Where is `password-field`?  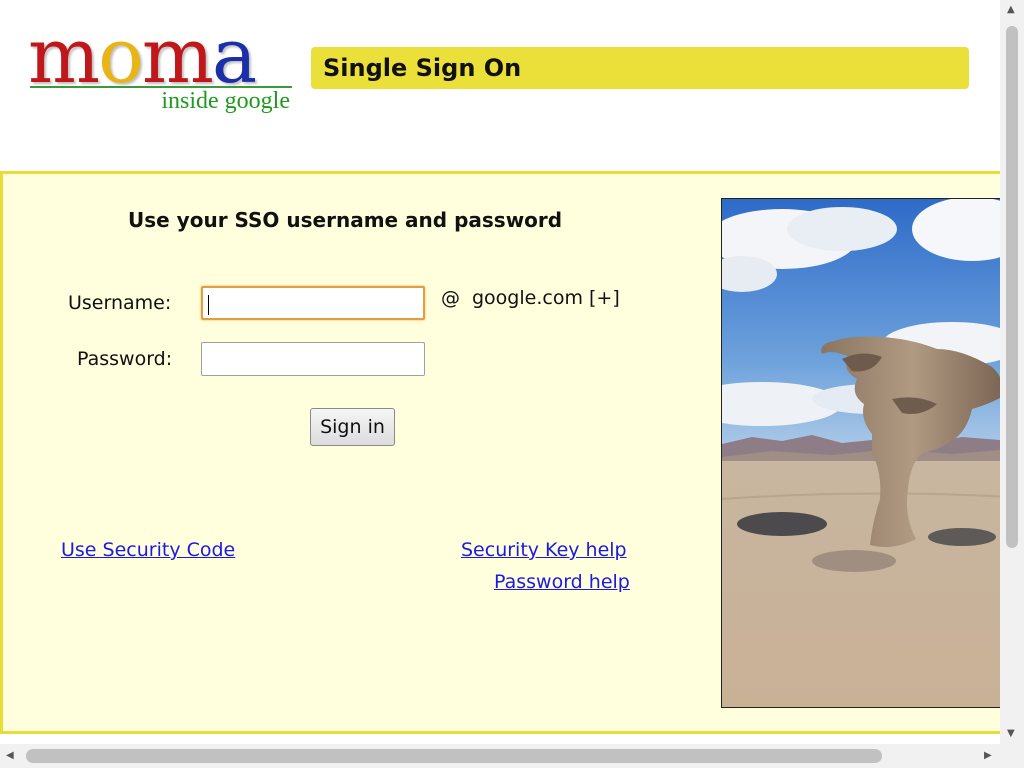
password-field is located at coordinates (313, 359).